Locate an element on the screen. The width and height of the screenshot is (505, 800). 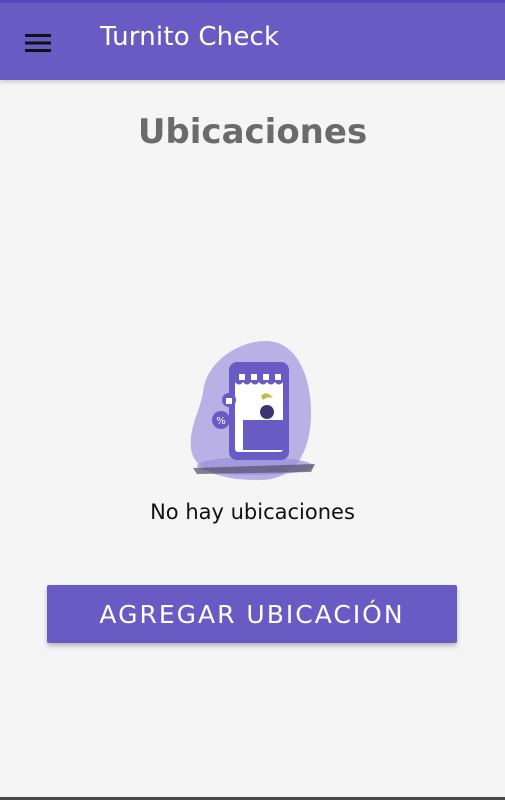
app-bar: Turnito Check is located at coordinates (252, 40).